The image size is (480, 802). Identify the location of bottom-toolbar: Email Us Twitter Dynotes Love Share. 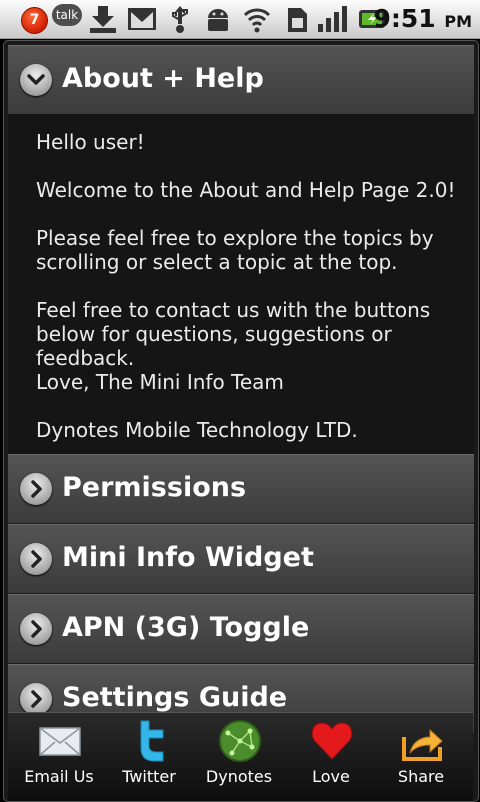
(240, 756).